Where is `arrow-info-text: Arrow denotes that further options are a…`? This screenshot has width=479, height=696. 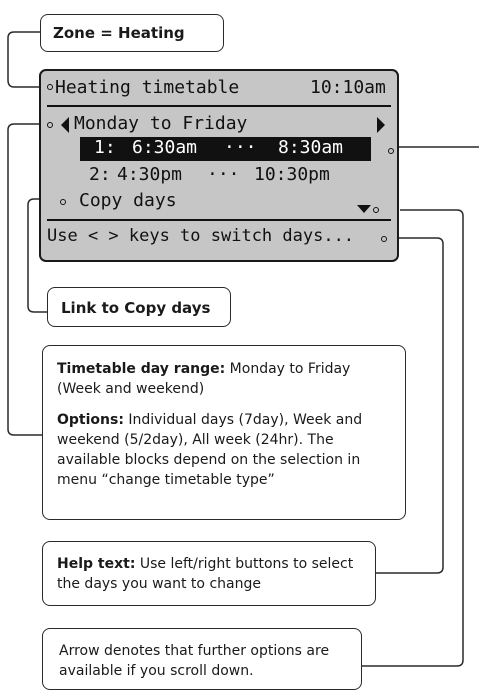 arrow-info-text: Arrow denotes that further options are a… is located at coordinates (194, 661).